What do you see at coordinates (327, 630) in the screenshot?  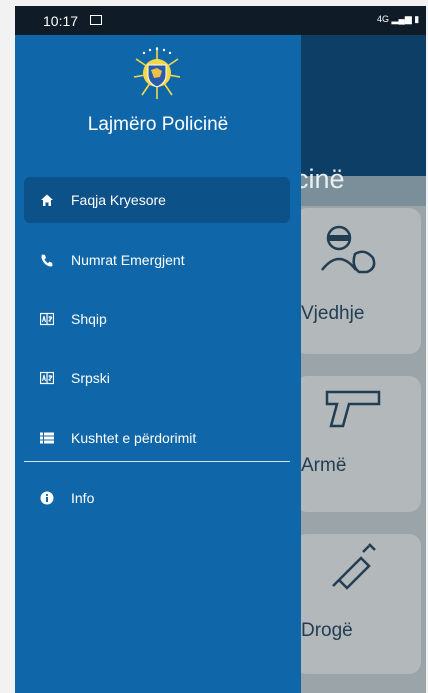 I see `card-label: Drogë` at bounding box center [327, 630].